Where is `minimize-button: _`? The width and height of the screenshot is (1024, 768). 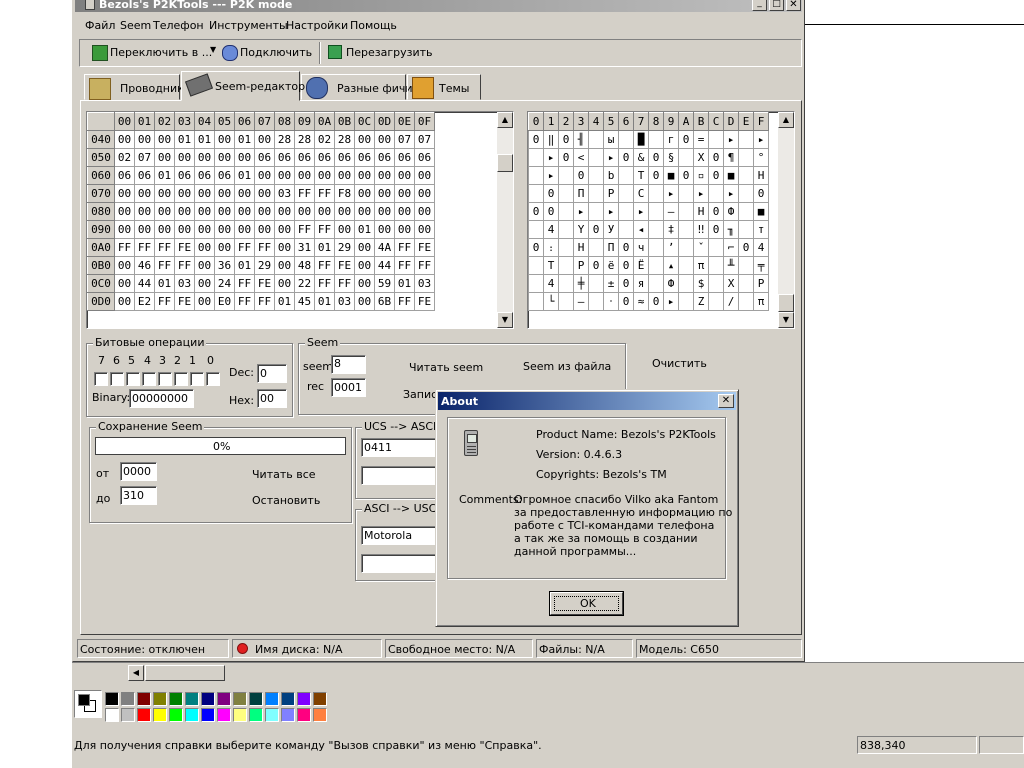 minimize-button: _ is located at coordinates (759, 5).